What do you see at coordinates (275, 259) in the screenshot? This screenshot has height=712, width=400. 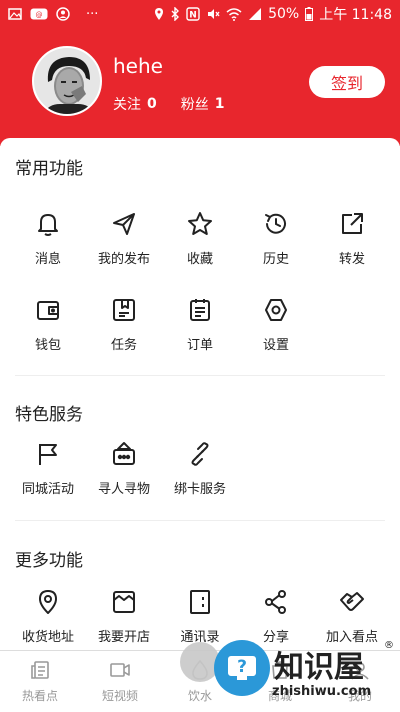 I see `grid-label: 历史` at bounding box center [275, 259].